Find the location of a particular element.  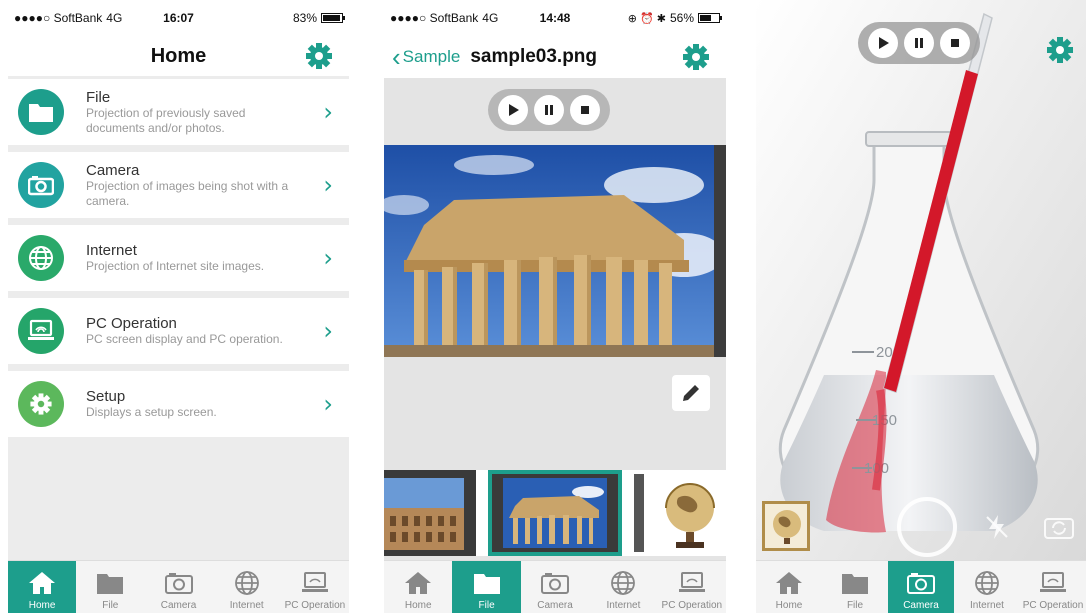

thumbnail-colosseum is located at coordinates (430, 513).